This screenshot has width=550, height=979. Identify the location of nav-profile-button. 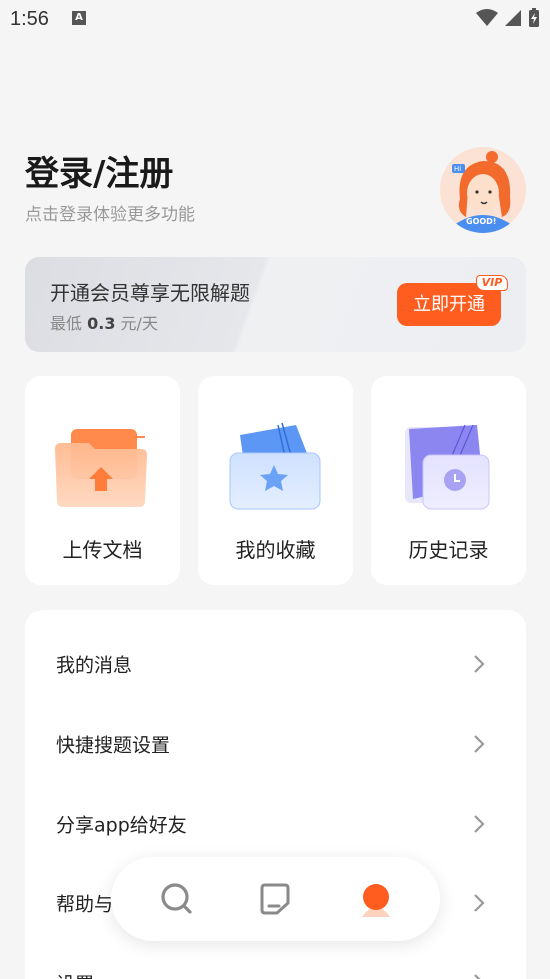
(376, 899).